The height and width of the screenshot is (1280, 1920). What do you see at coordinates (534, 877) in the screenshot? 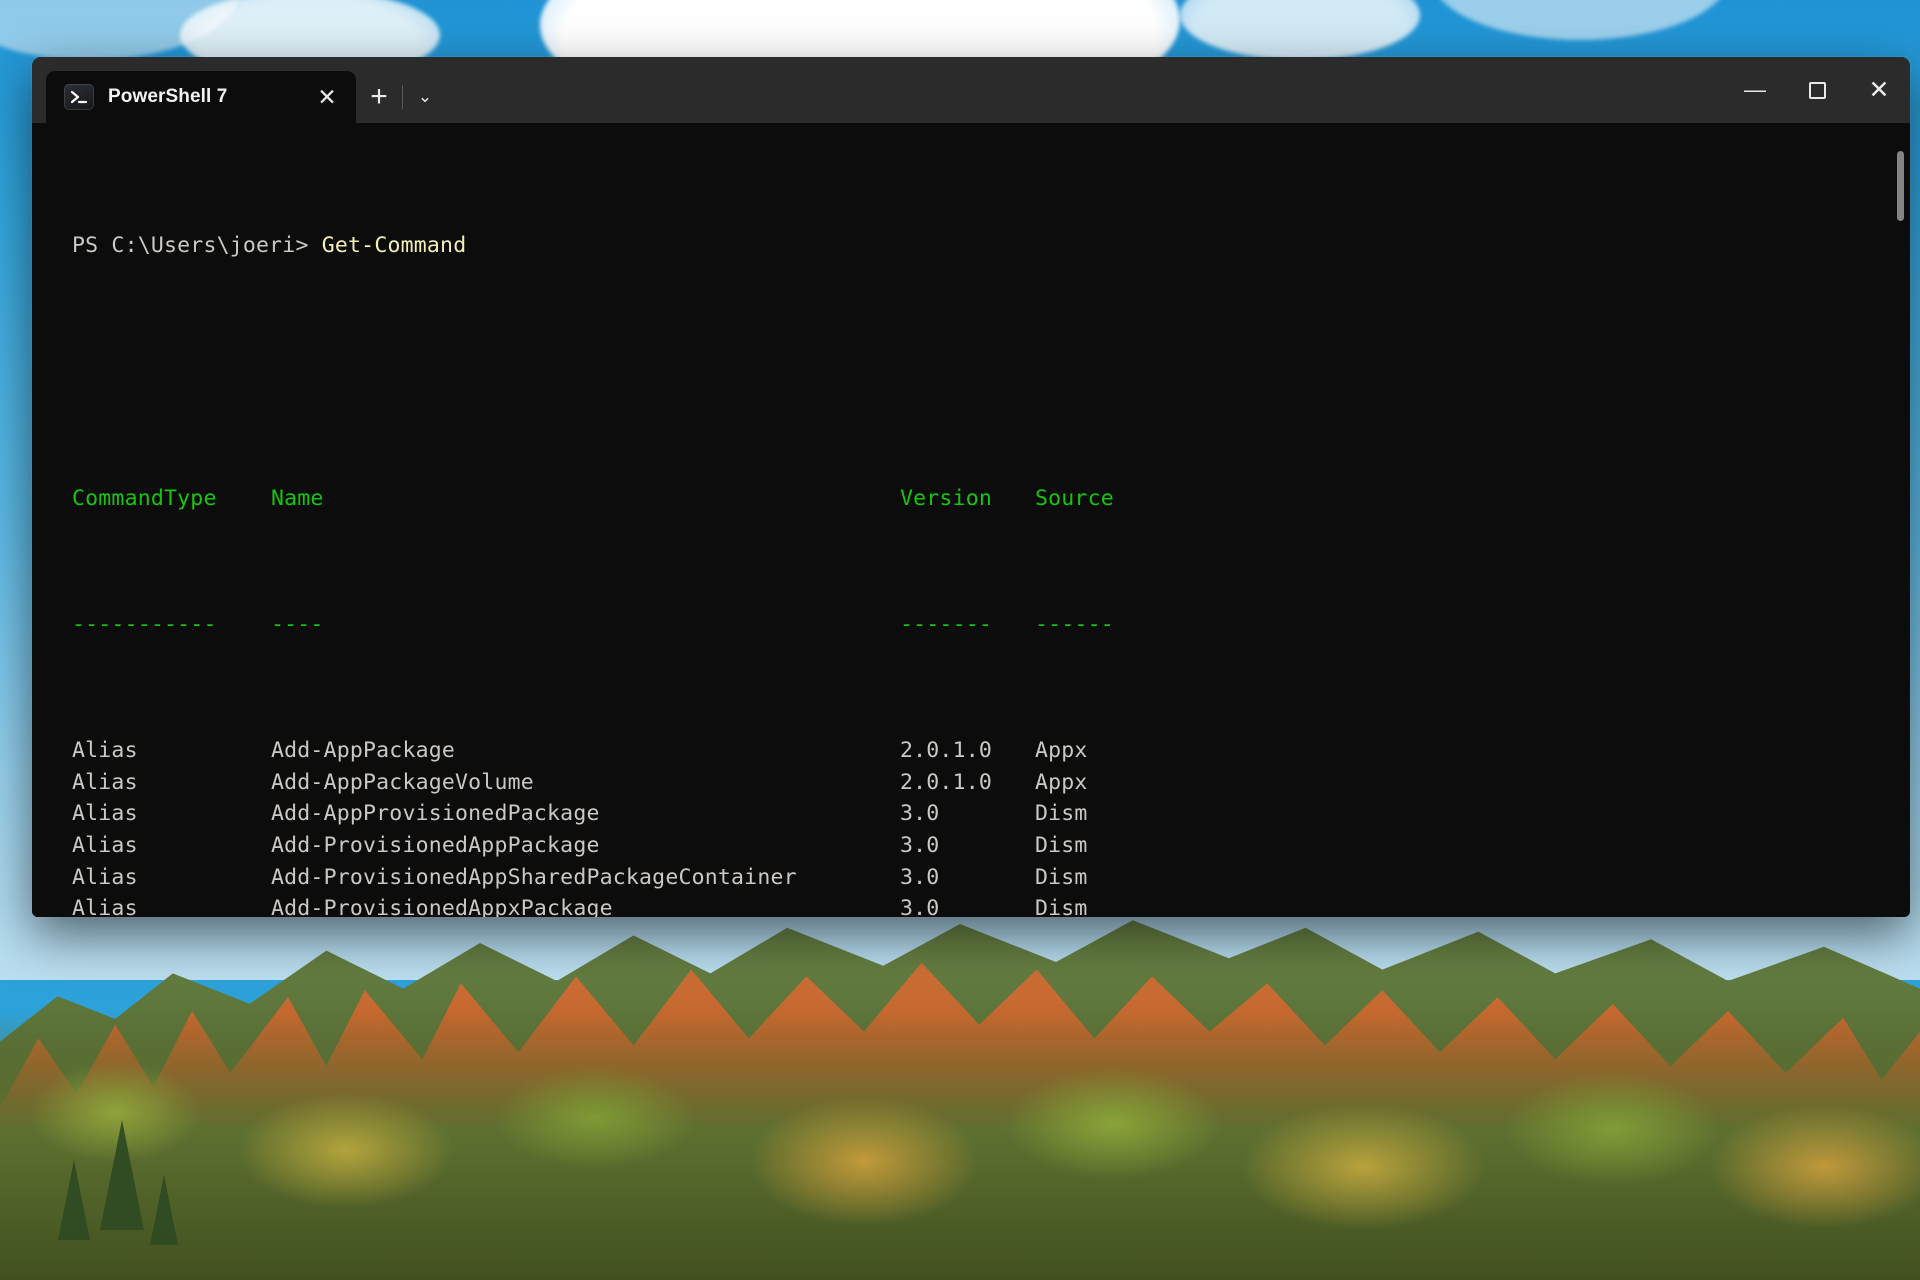
I see `command-name-cell: Add-ProvisionedAppSharedPackageContainer` at bounding box center [534, 877].